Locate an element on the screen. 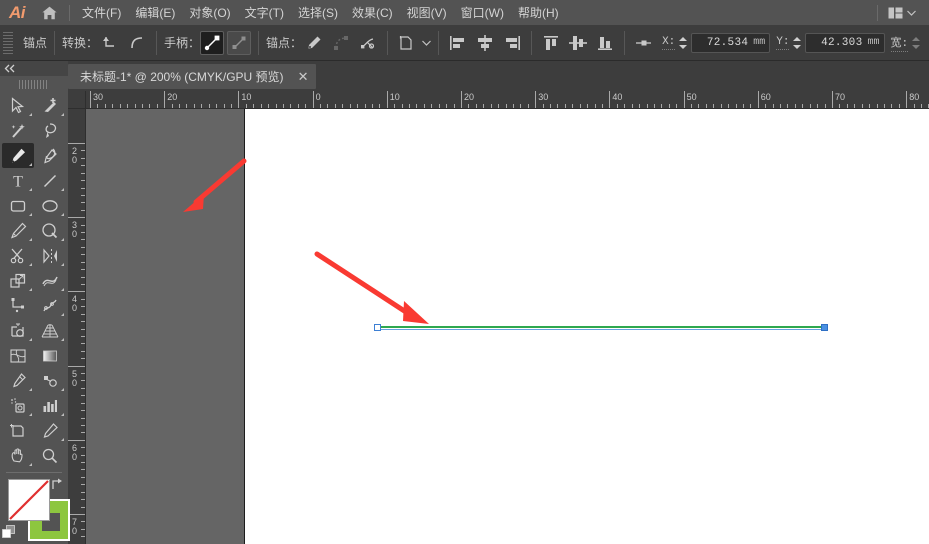 The height and width of the screenshot is (544, 929). anchor-point-left is located at coordinates (377, 327).